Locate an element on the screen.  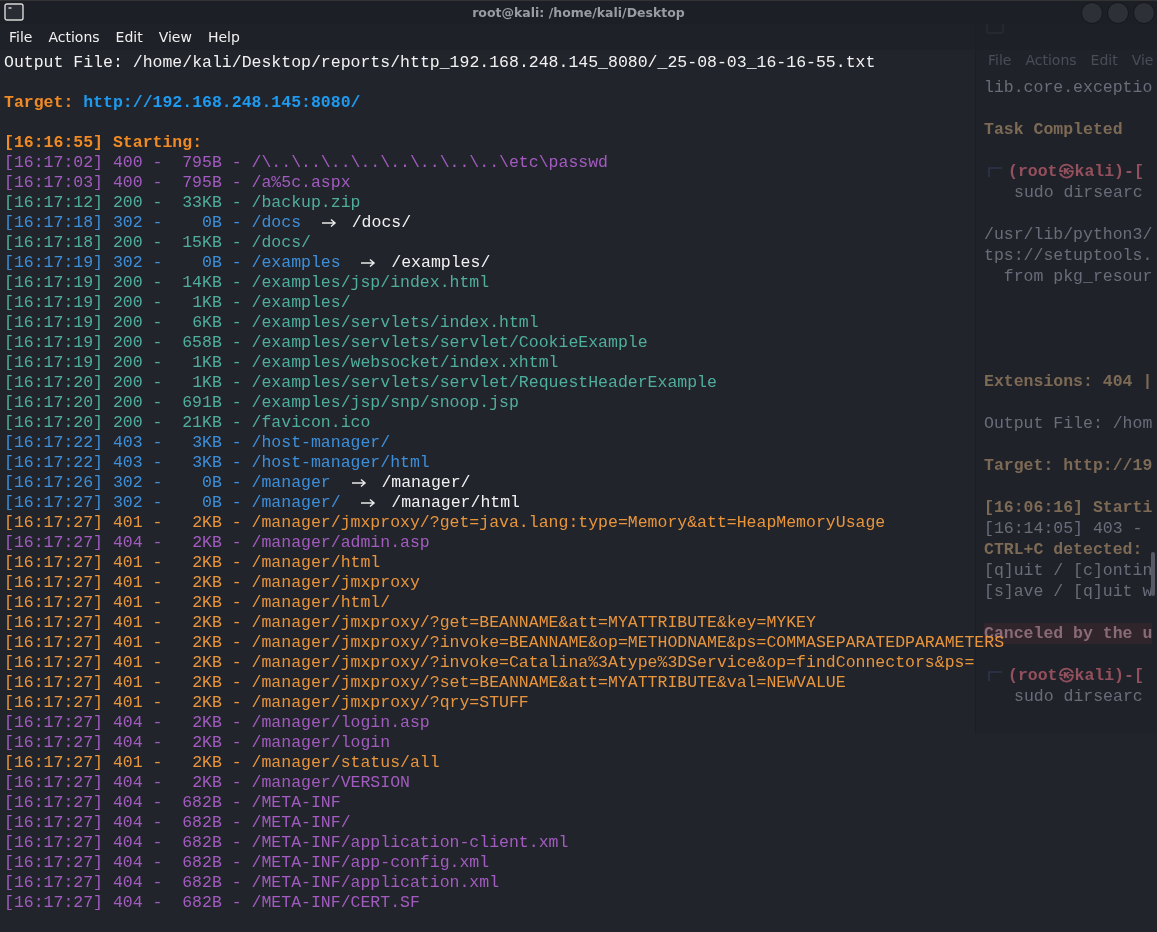
terminal-text: [16:14:05] 403 - is located at coordinates (1063, 528).